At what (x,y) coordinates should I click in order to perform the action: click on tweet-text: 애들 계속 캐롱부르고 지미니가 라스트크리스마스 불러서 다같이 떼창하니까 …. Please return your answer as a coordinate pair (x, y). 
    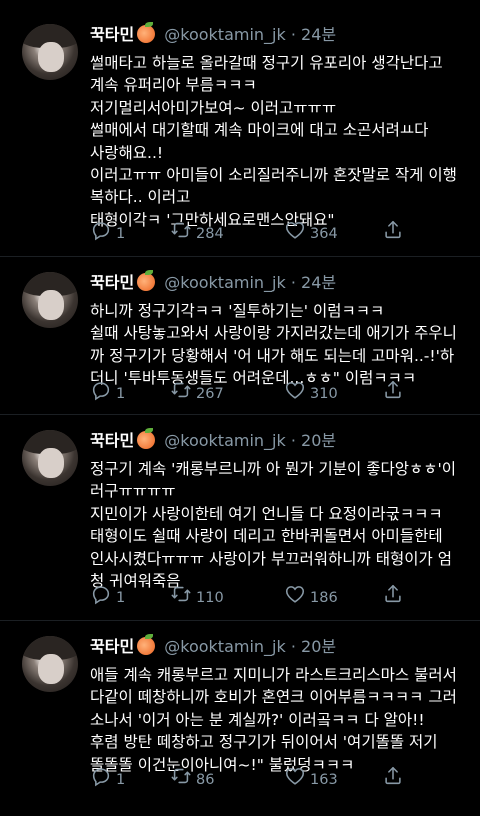
    Looking at the image, I should click on (273, 720).